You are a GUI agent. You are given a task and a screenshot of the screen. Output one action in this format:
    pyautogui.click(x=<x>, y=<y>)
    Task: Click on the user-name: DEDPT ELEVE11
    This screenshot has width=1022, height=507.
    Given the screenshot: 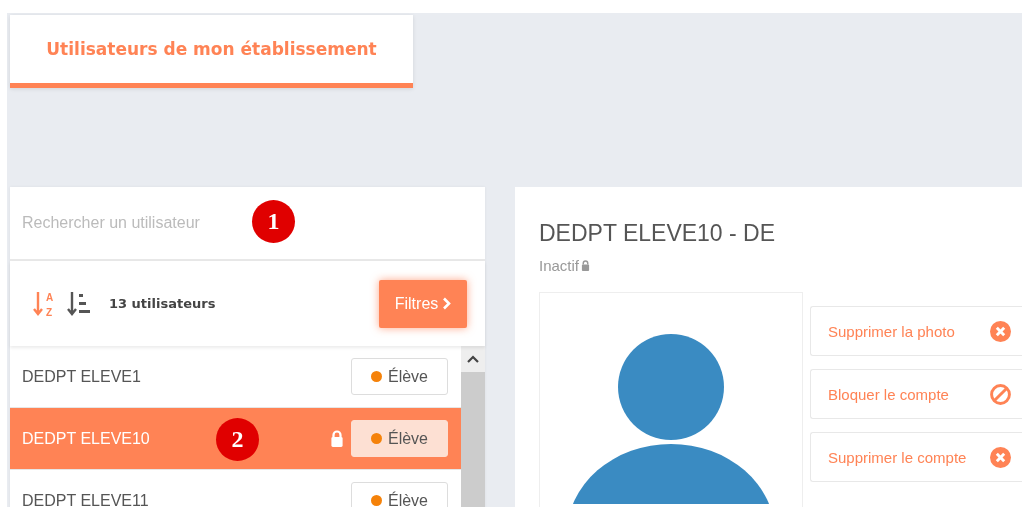 What is the action you would take?
    pyautogui.click(x=85, y=499)
    